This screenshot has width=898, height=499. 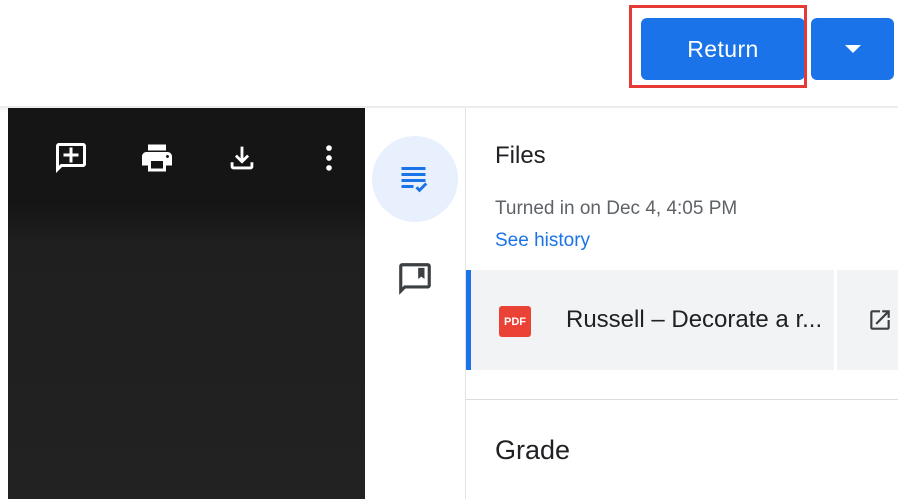 I want to click on grade-heading: Grade, so click(x=533, y=450).